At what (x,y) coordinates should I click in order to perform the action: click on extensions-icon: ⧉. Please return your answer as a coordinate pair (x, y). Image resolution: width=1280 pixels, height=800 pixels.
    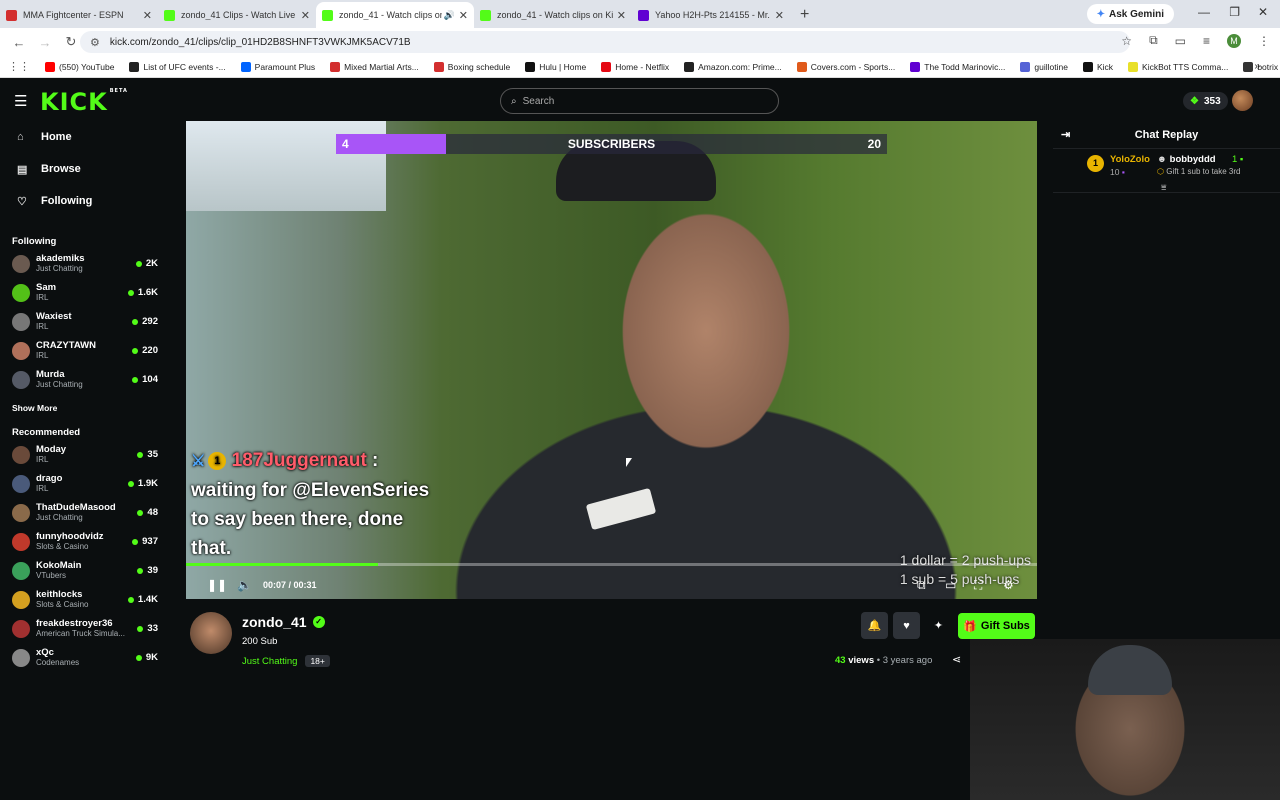
    Looking at the image, I should click on (1153, 40).